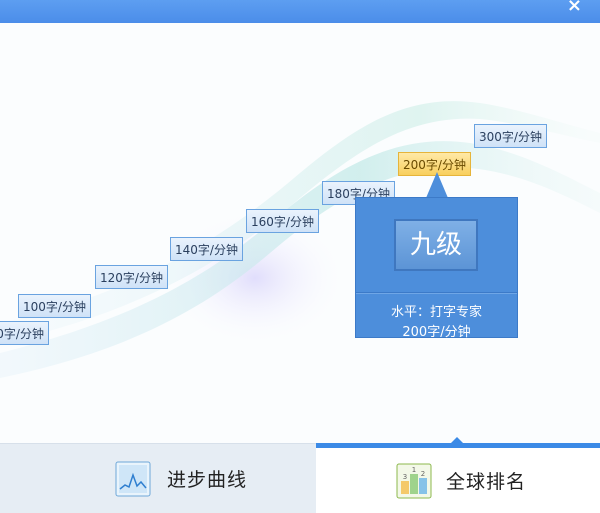  I want to click on speed-step-160: 160字/分钟, so click(282, 221).